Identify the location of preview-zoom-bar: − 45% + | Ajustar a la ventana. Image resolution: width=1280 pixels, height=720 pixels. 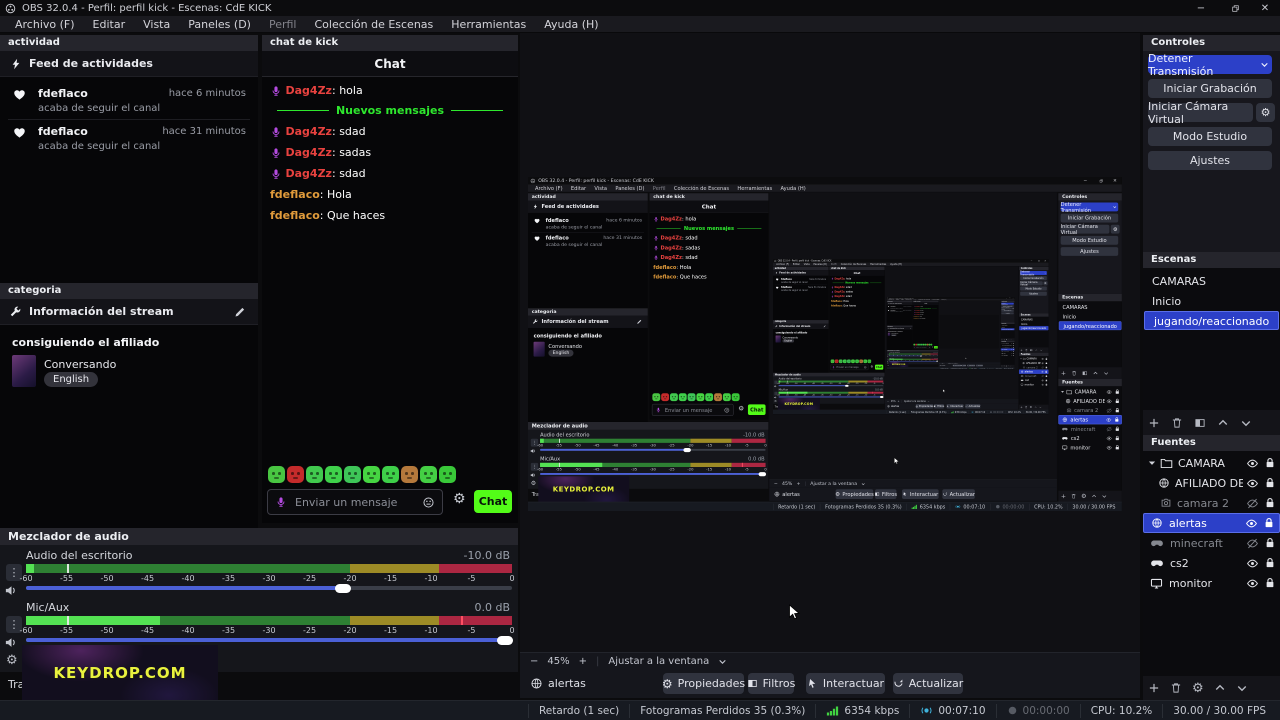
(830, 660).